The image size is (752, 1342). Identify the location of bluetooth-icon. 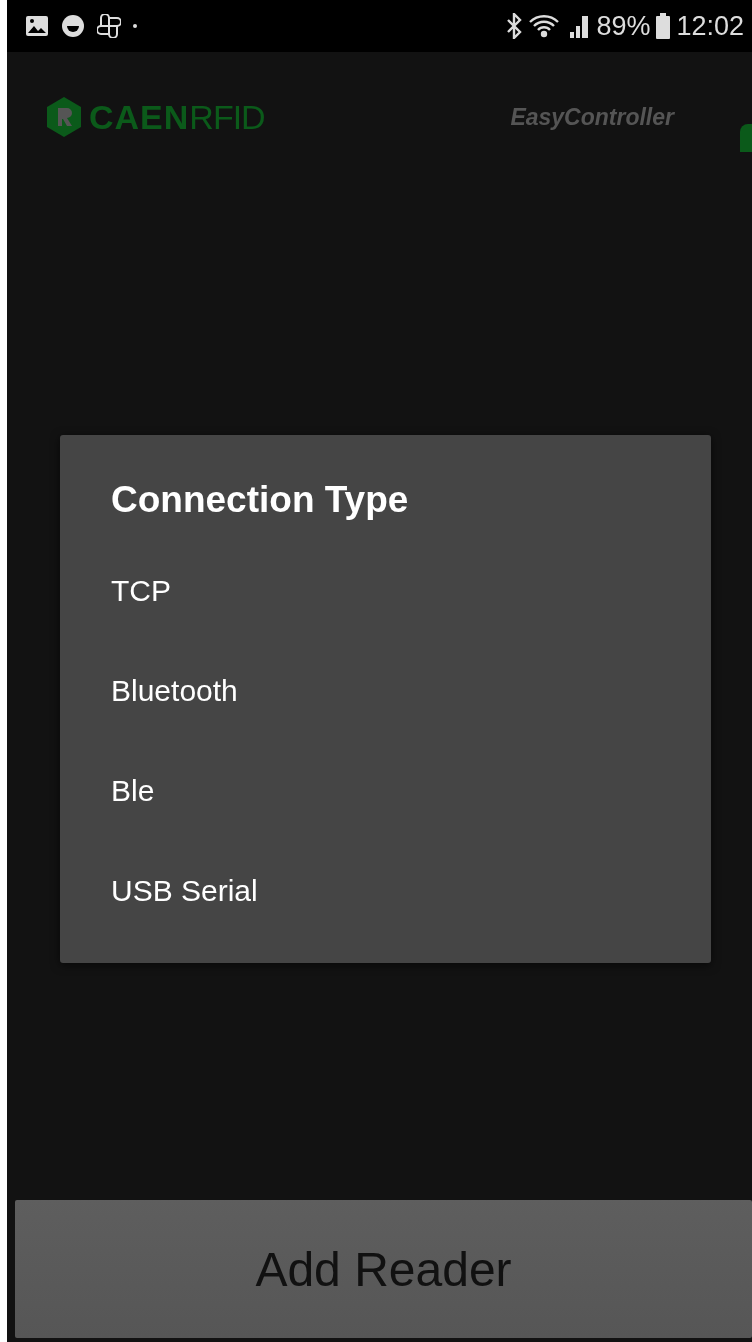
(514, 26).